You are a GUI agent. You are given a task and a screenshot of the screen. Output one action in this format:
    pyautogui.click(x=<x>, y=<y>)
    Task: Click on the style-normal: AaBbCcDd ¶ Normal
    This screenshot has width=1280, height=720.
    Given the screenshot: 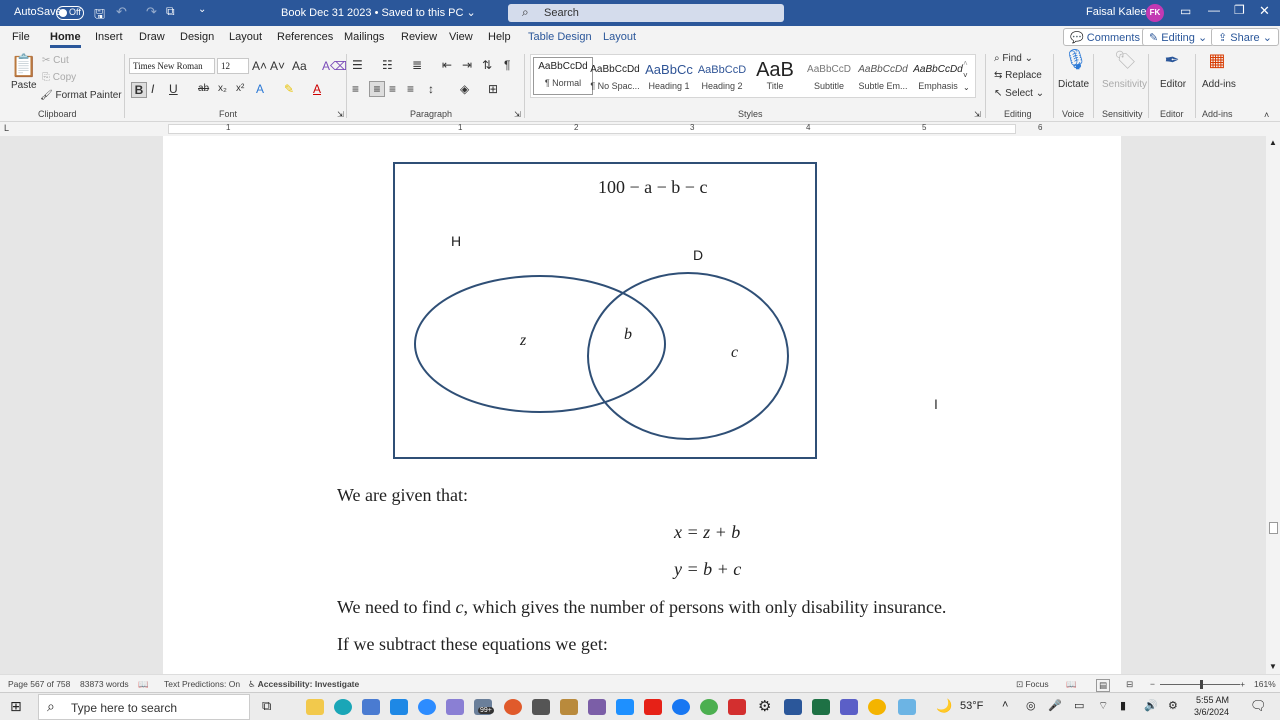 What is the action you would take?
    pyautogui.click(x=563, y=76)
    